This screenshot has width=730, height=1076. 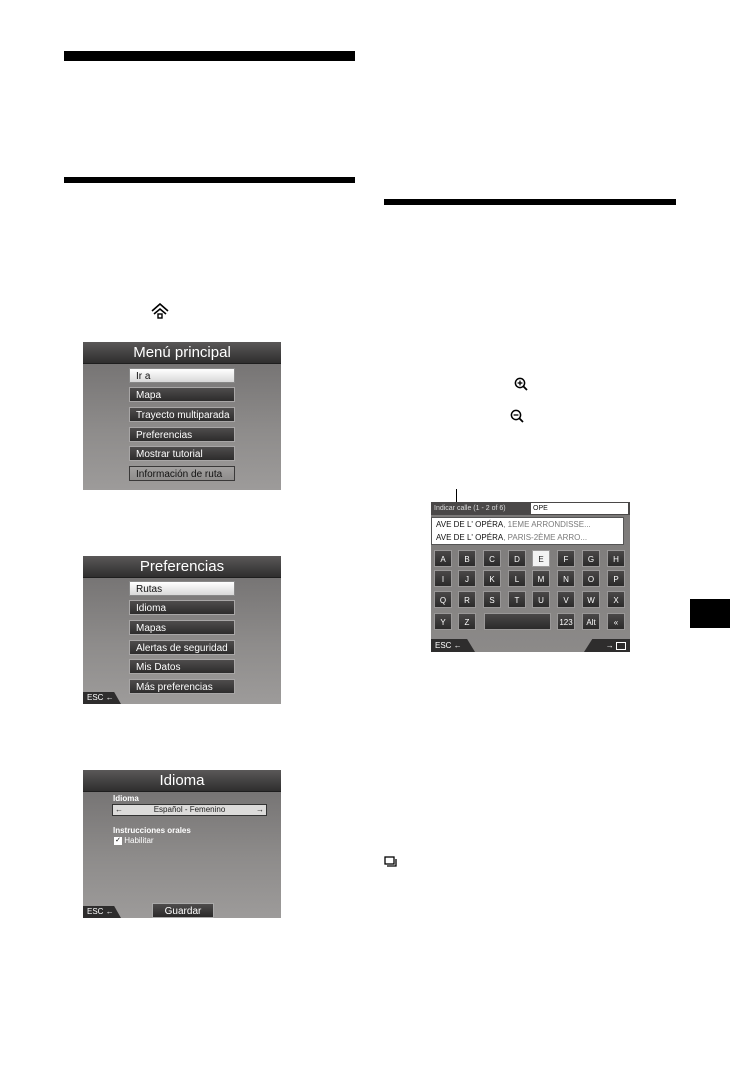 I want to click on key: Z, so click(x=467, y=621).